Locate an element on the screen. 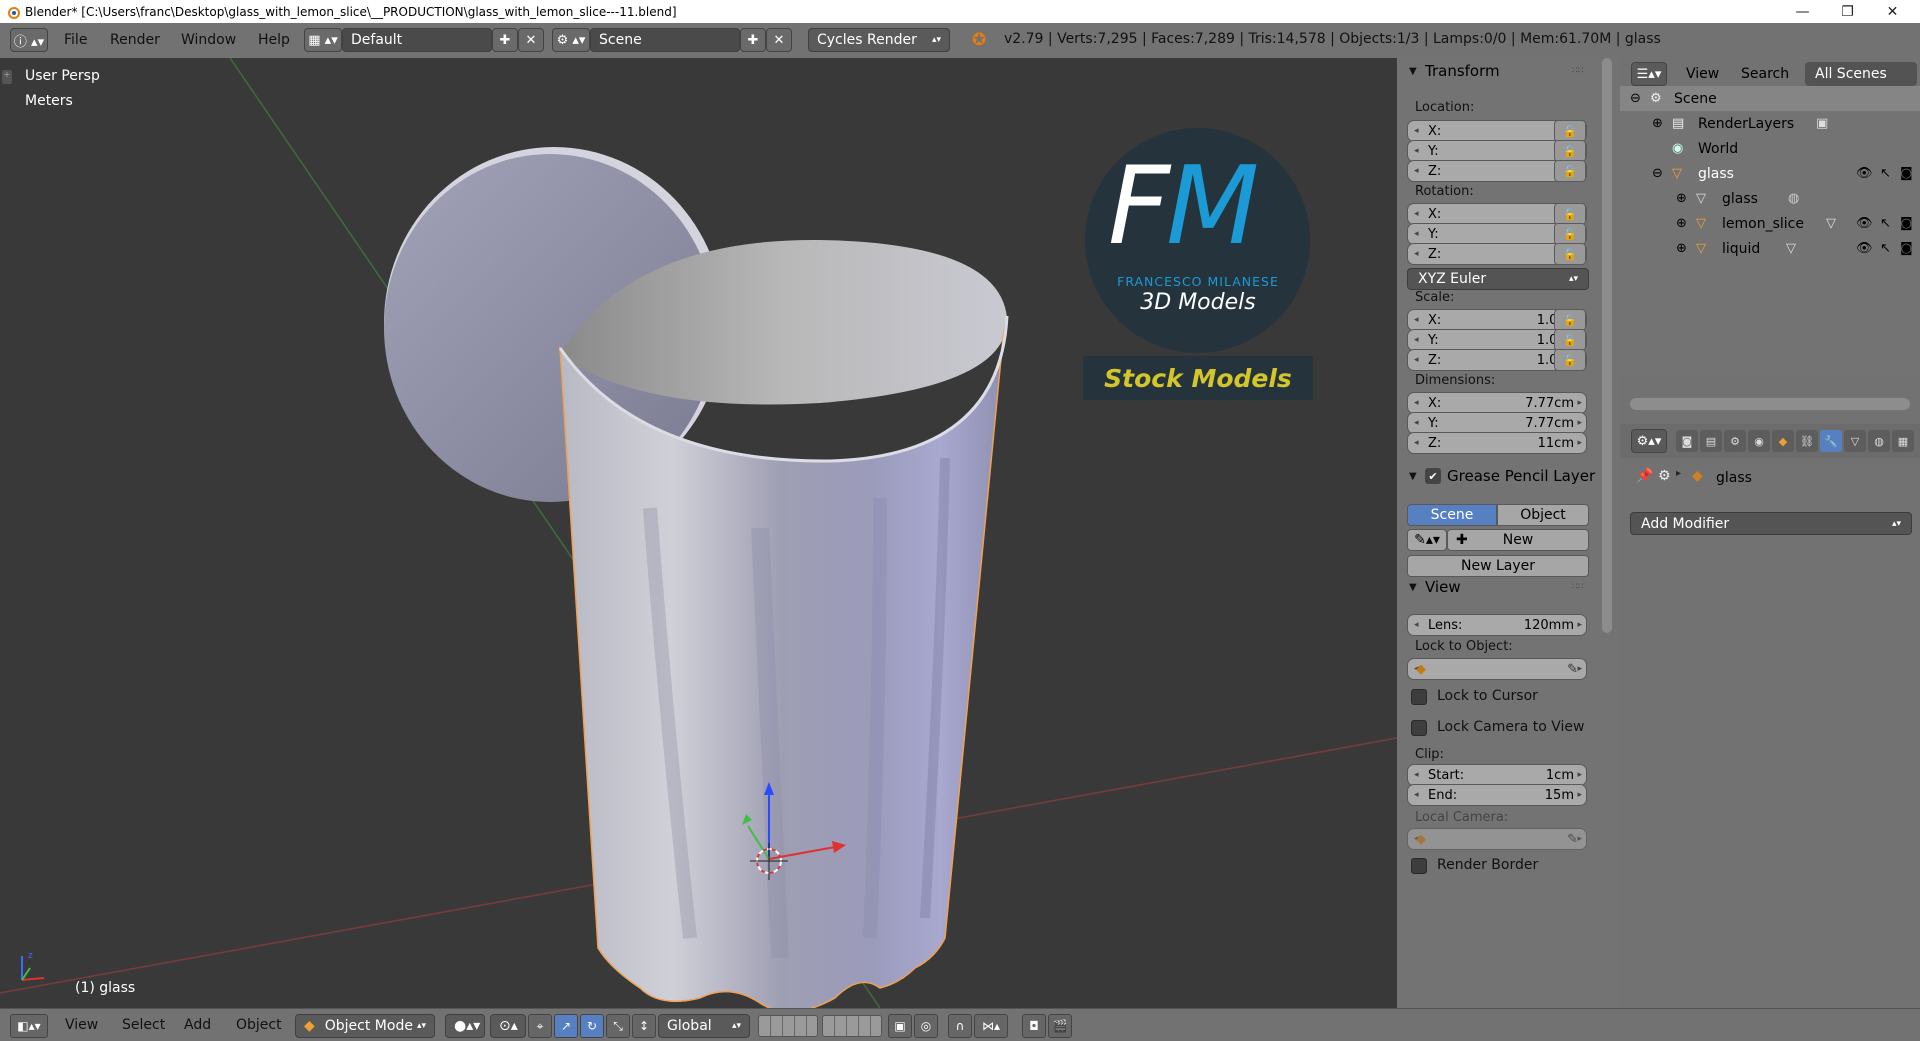 The image size is (1920, 1041). scene-selector-icon: ⚙ ▴▾ is located at coordinates (571, 40).